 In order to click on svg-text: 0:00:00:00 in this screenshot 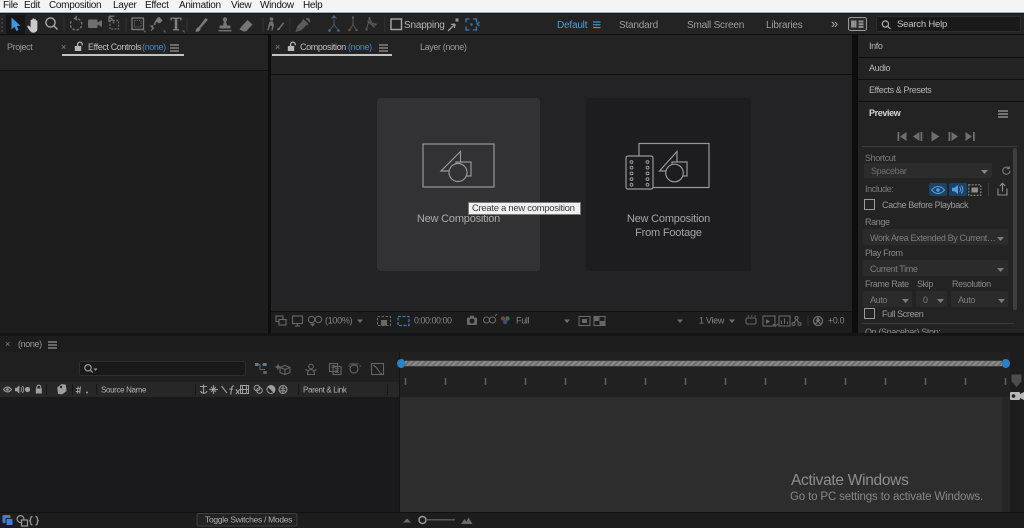, I will do `click(433, 321)`.